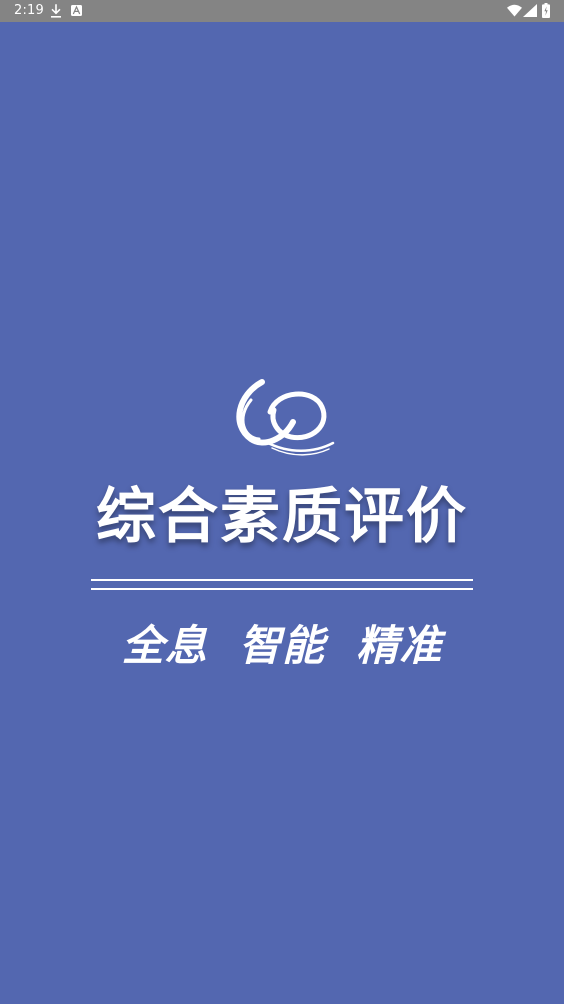 This screenshot has height=1004, width=564. What do you see at coordinates (285, 417) in the screenshot?
I see `logo-icon` at bounding box center [285, 417].